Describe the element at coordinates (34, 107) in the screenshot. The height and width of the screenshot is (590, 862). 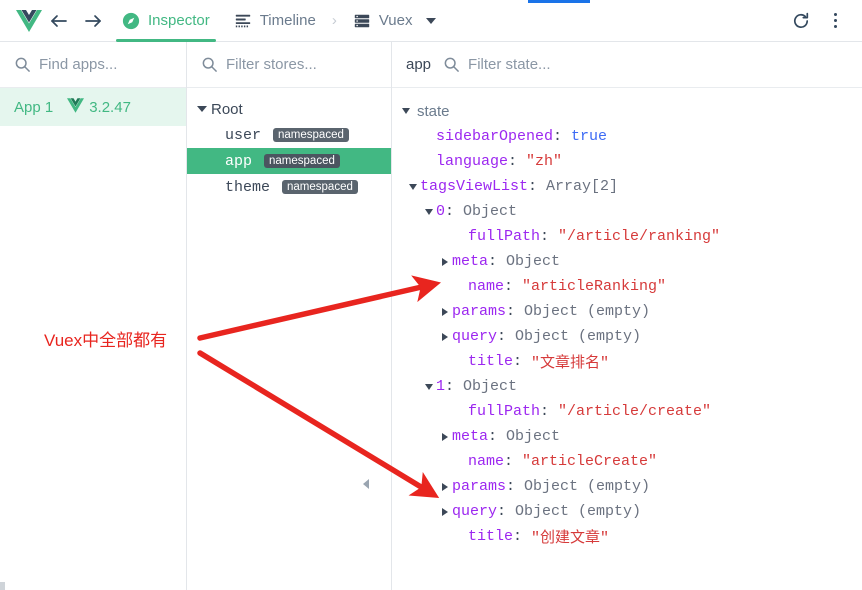
I see `app-name-label: App 1` at that location.